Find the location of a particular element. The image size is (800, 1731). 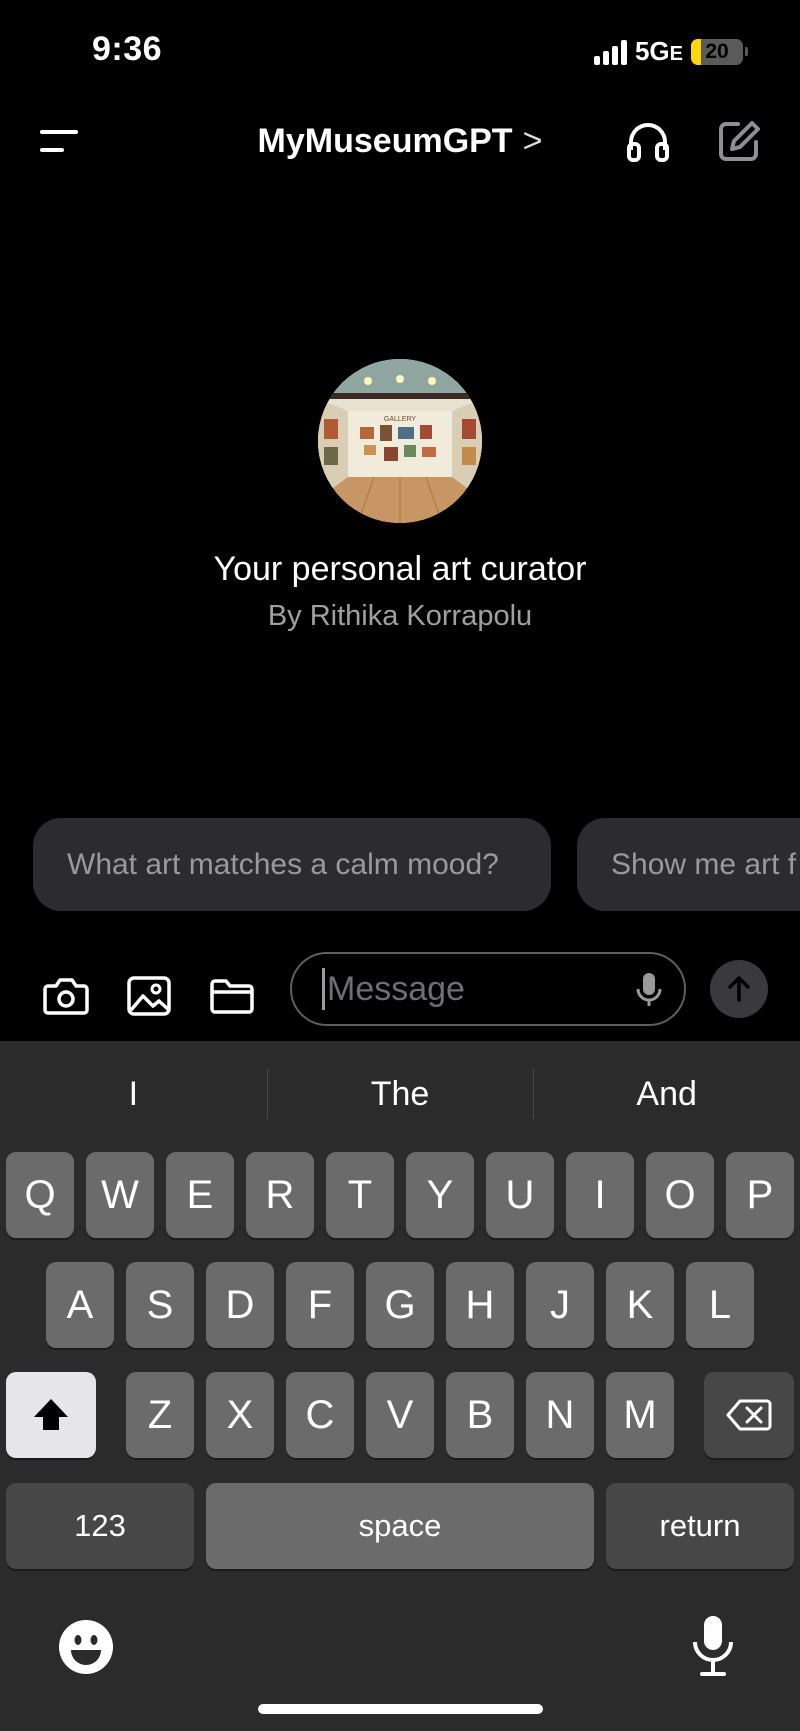

key: E is located at coordinates (200, 1195).